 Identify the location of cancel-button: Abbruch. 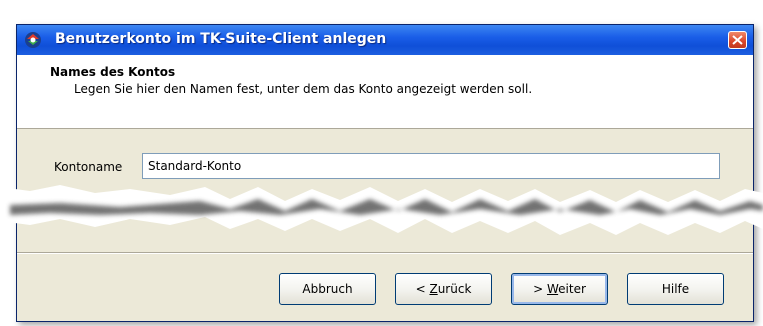
(327, 289).